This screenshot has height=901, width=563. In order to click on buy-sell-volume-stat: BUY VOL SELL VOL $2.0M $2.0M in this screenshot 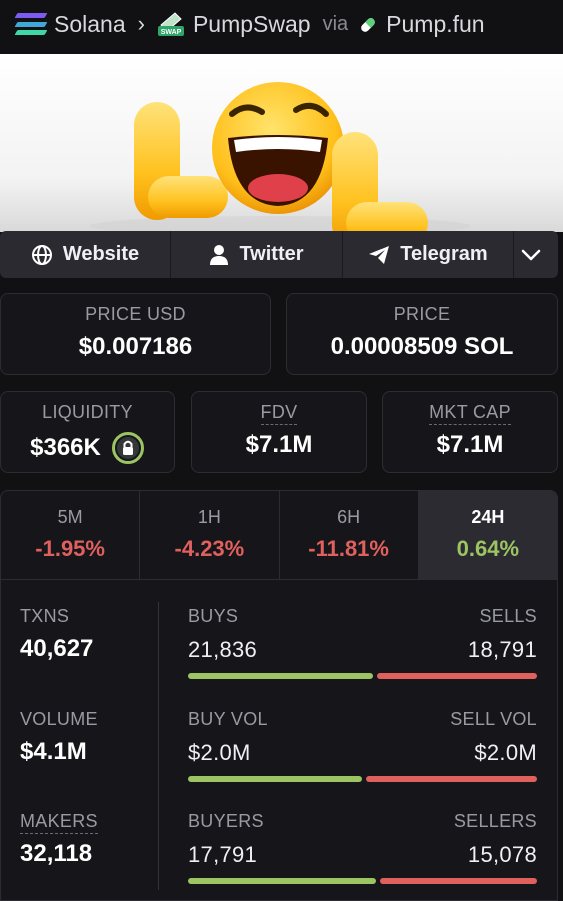, I will do `click(362, 745)`.